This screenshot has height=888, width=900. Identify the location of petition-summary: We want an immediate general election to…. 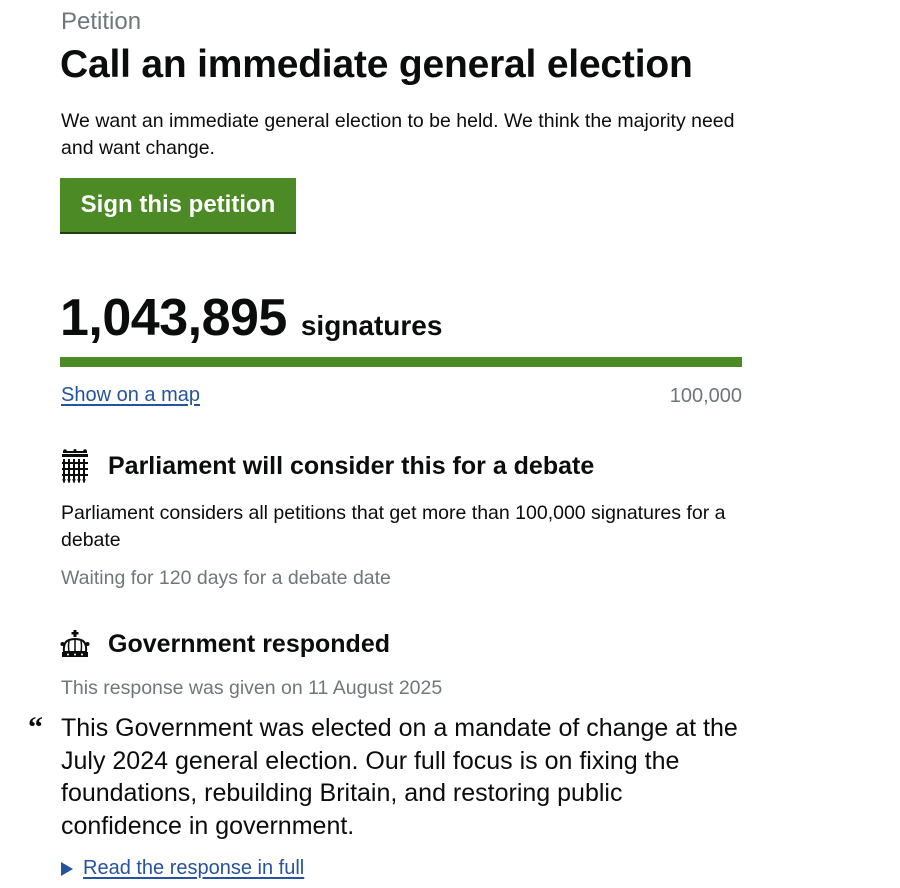
(398, 134).